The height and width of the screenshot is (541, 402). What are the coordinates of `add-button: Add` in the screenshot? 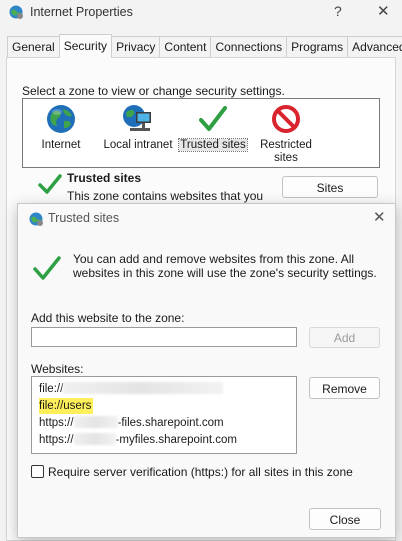 It's located at (344, 337).